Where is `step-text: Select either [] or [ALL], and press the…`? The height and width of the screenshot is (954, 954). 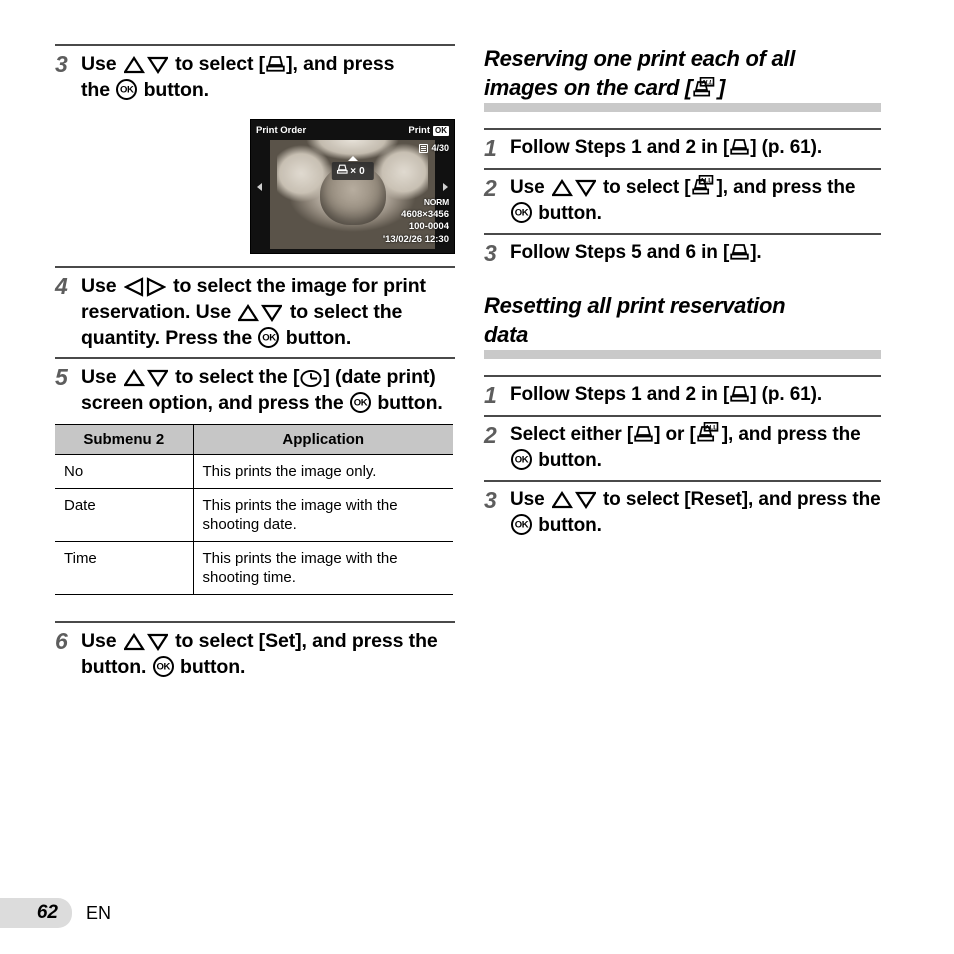 step-text: Select either [] or [ALL], and press the… is located at coordinates (695, 448).